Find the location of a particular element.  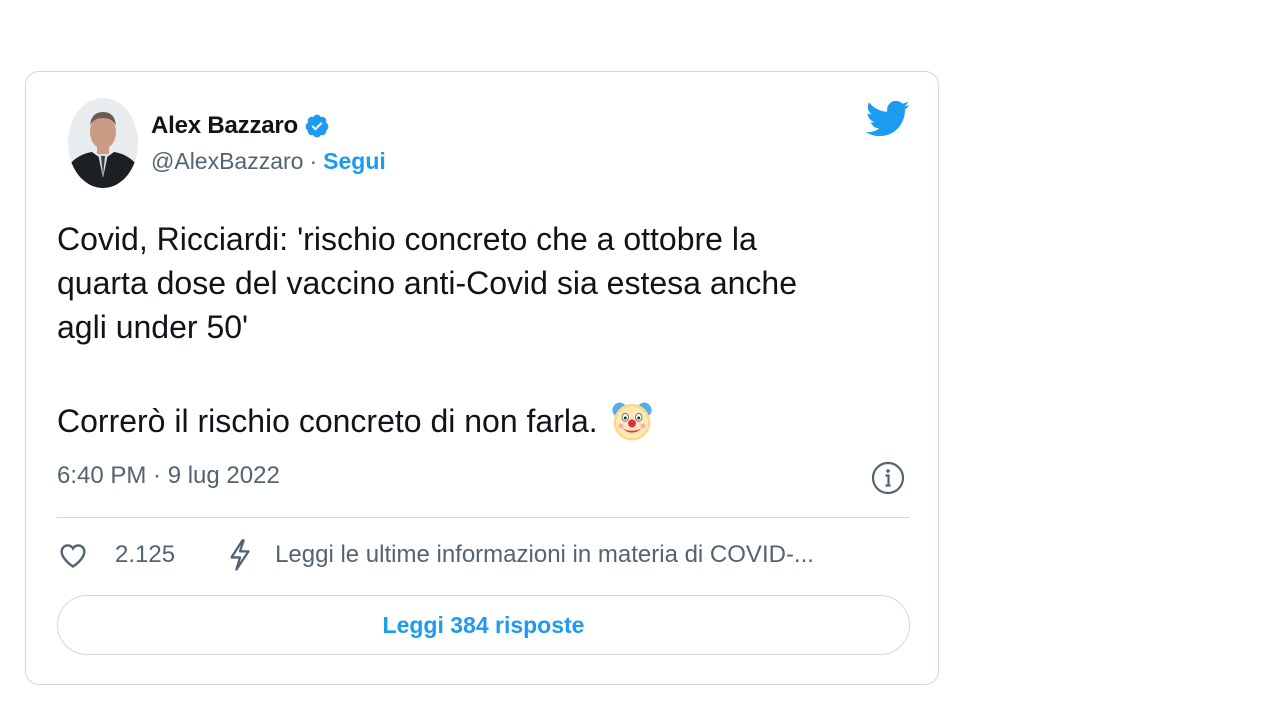

handle-row: @AlexBazzaro · Segui is located at coordinates (268, 161).